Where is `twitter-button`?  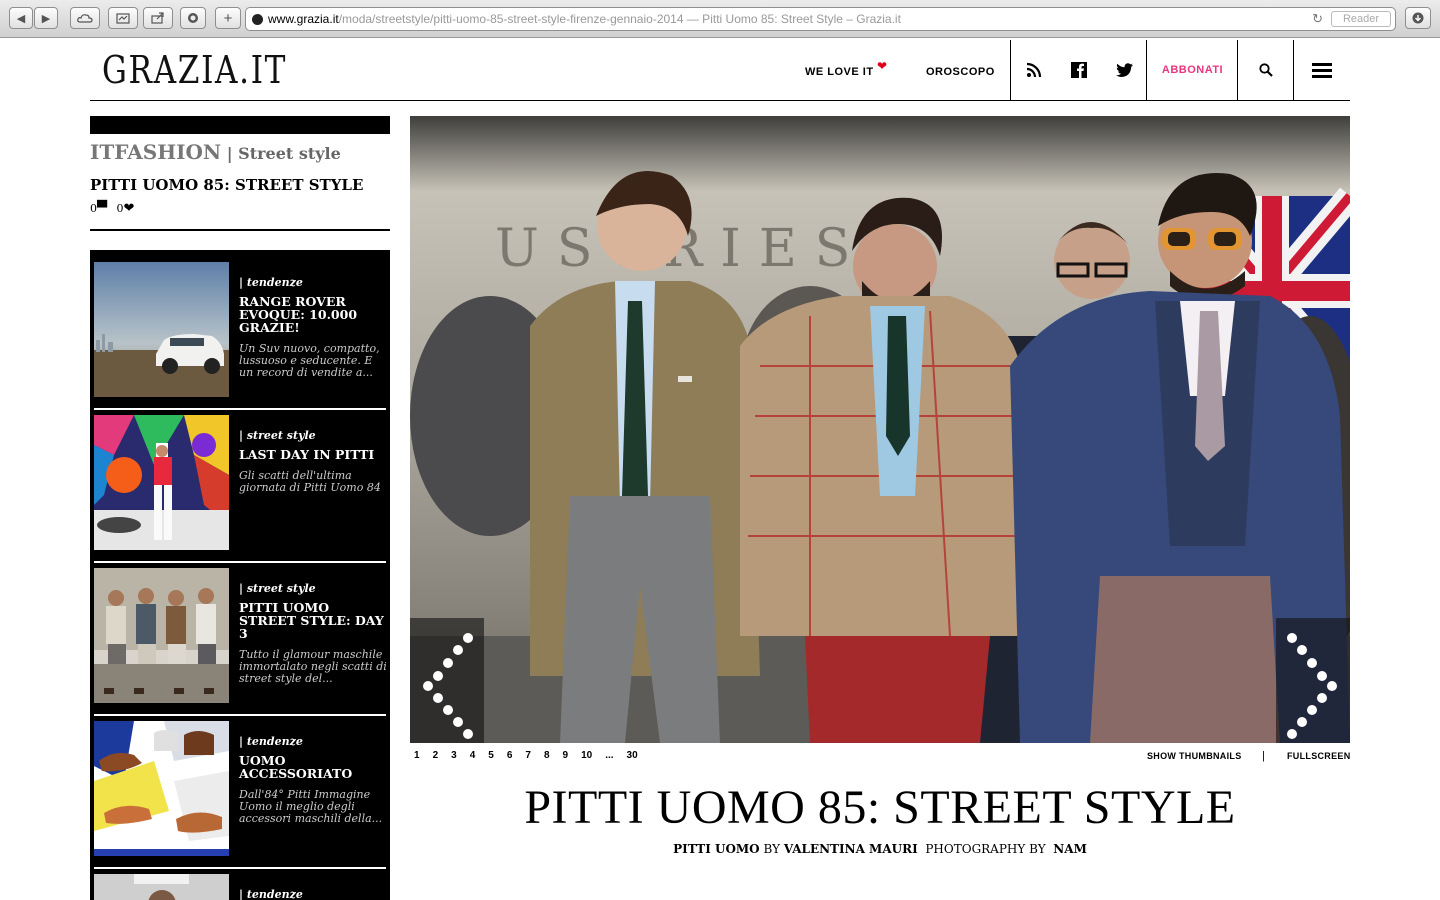 twitter-button is located at coordinates (1124, 70).